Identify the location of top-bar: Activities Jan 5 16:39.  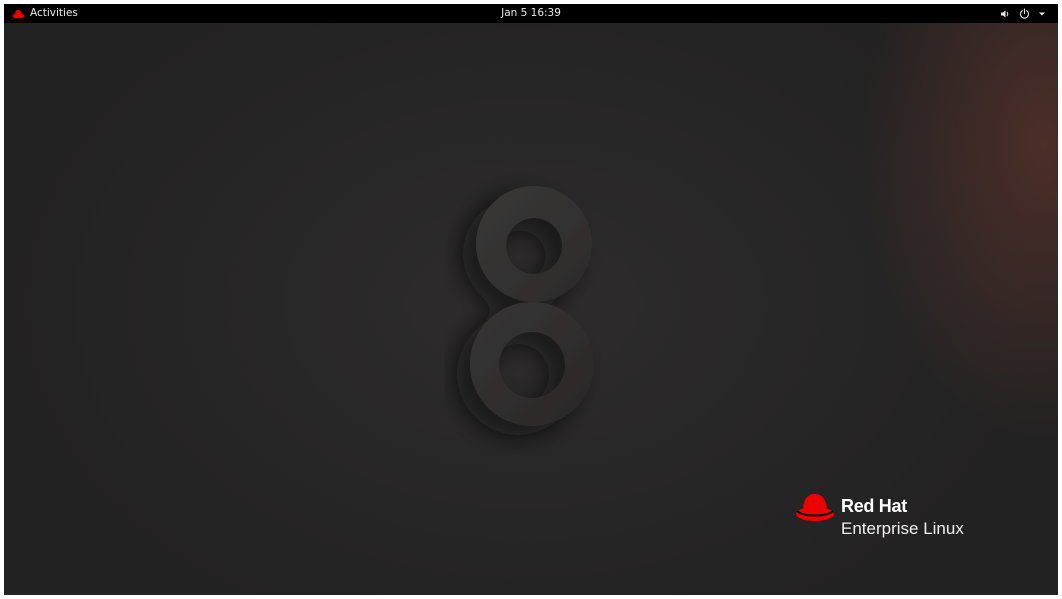
(531, 13).